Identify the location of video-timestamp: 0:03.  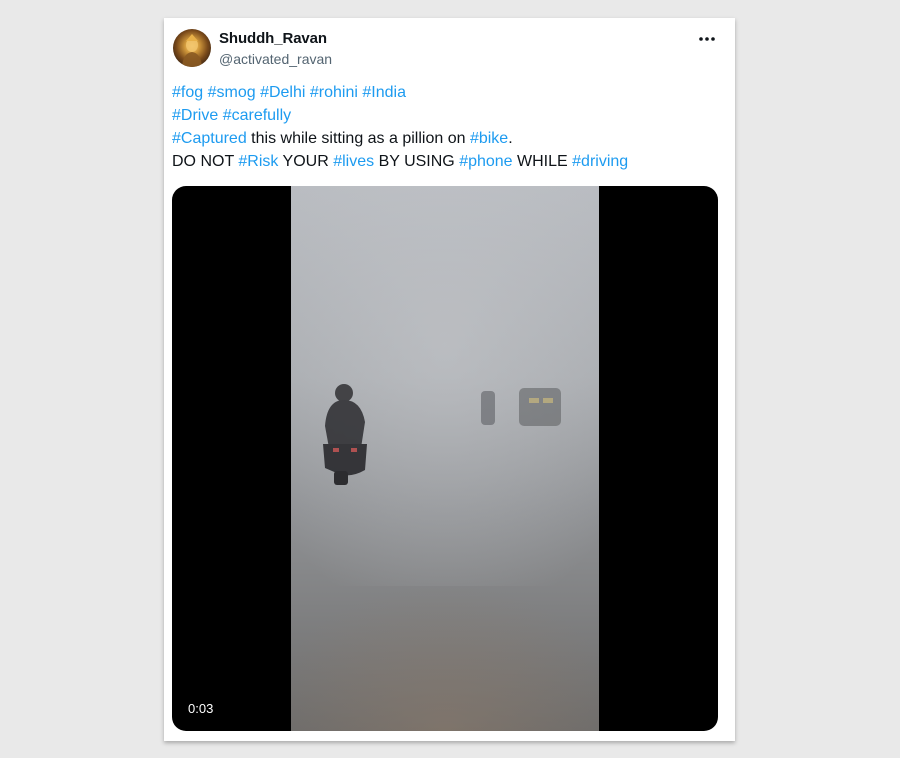
(201, 708).